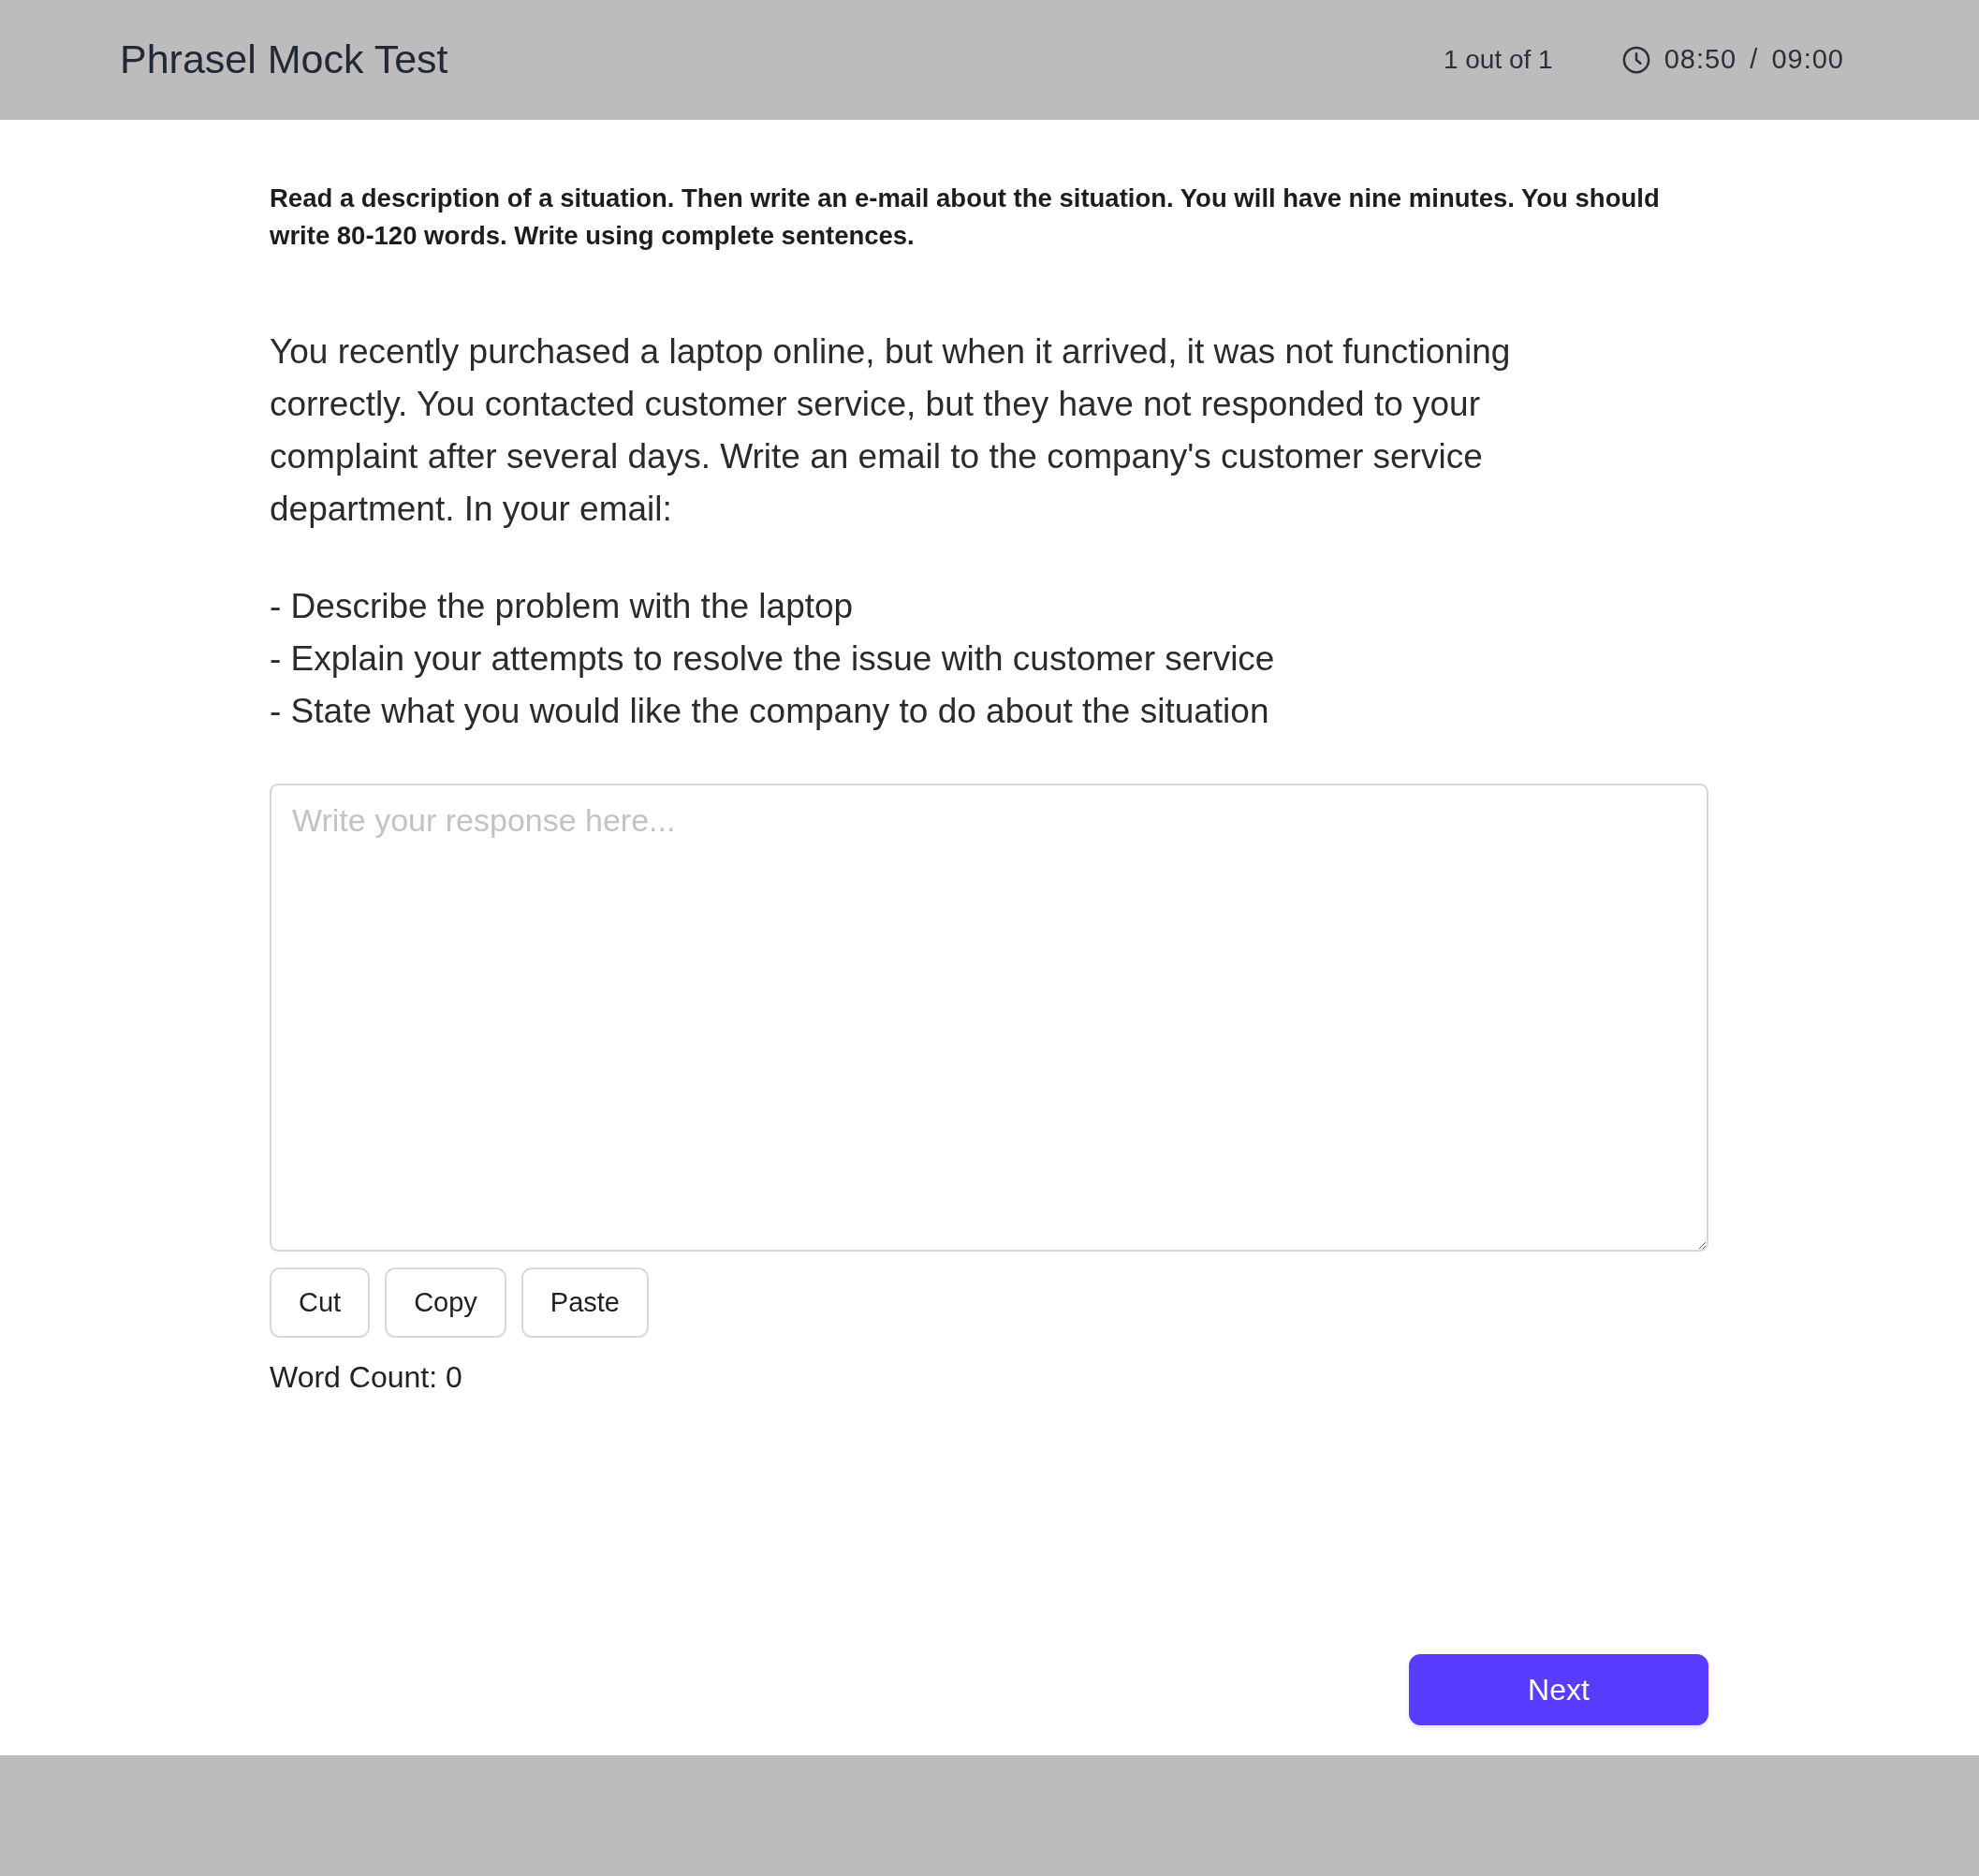  I want to click on task-point: - Explain your attempts to resolve the issue with customer service, so click(773, 659).